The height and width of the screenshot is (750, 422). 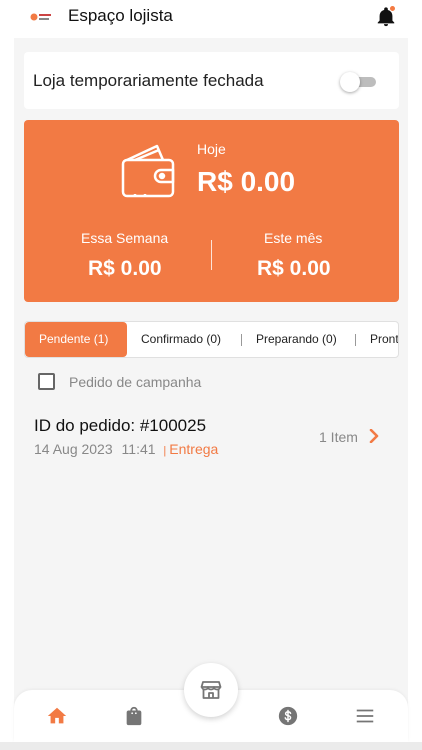 What do you see at coordinates (148, 171) in the screenshot?
I see `wallet-icon` at bounding box center [148, 171].